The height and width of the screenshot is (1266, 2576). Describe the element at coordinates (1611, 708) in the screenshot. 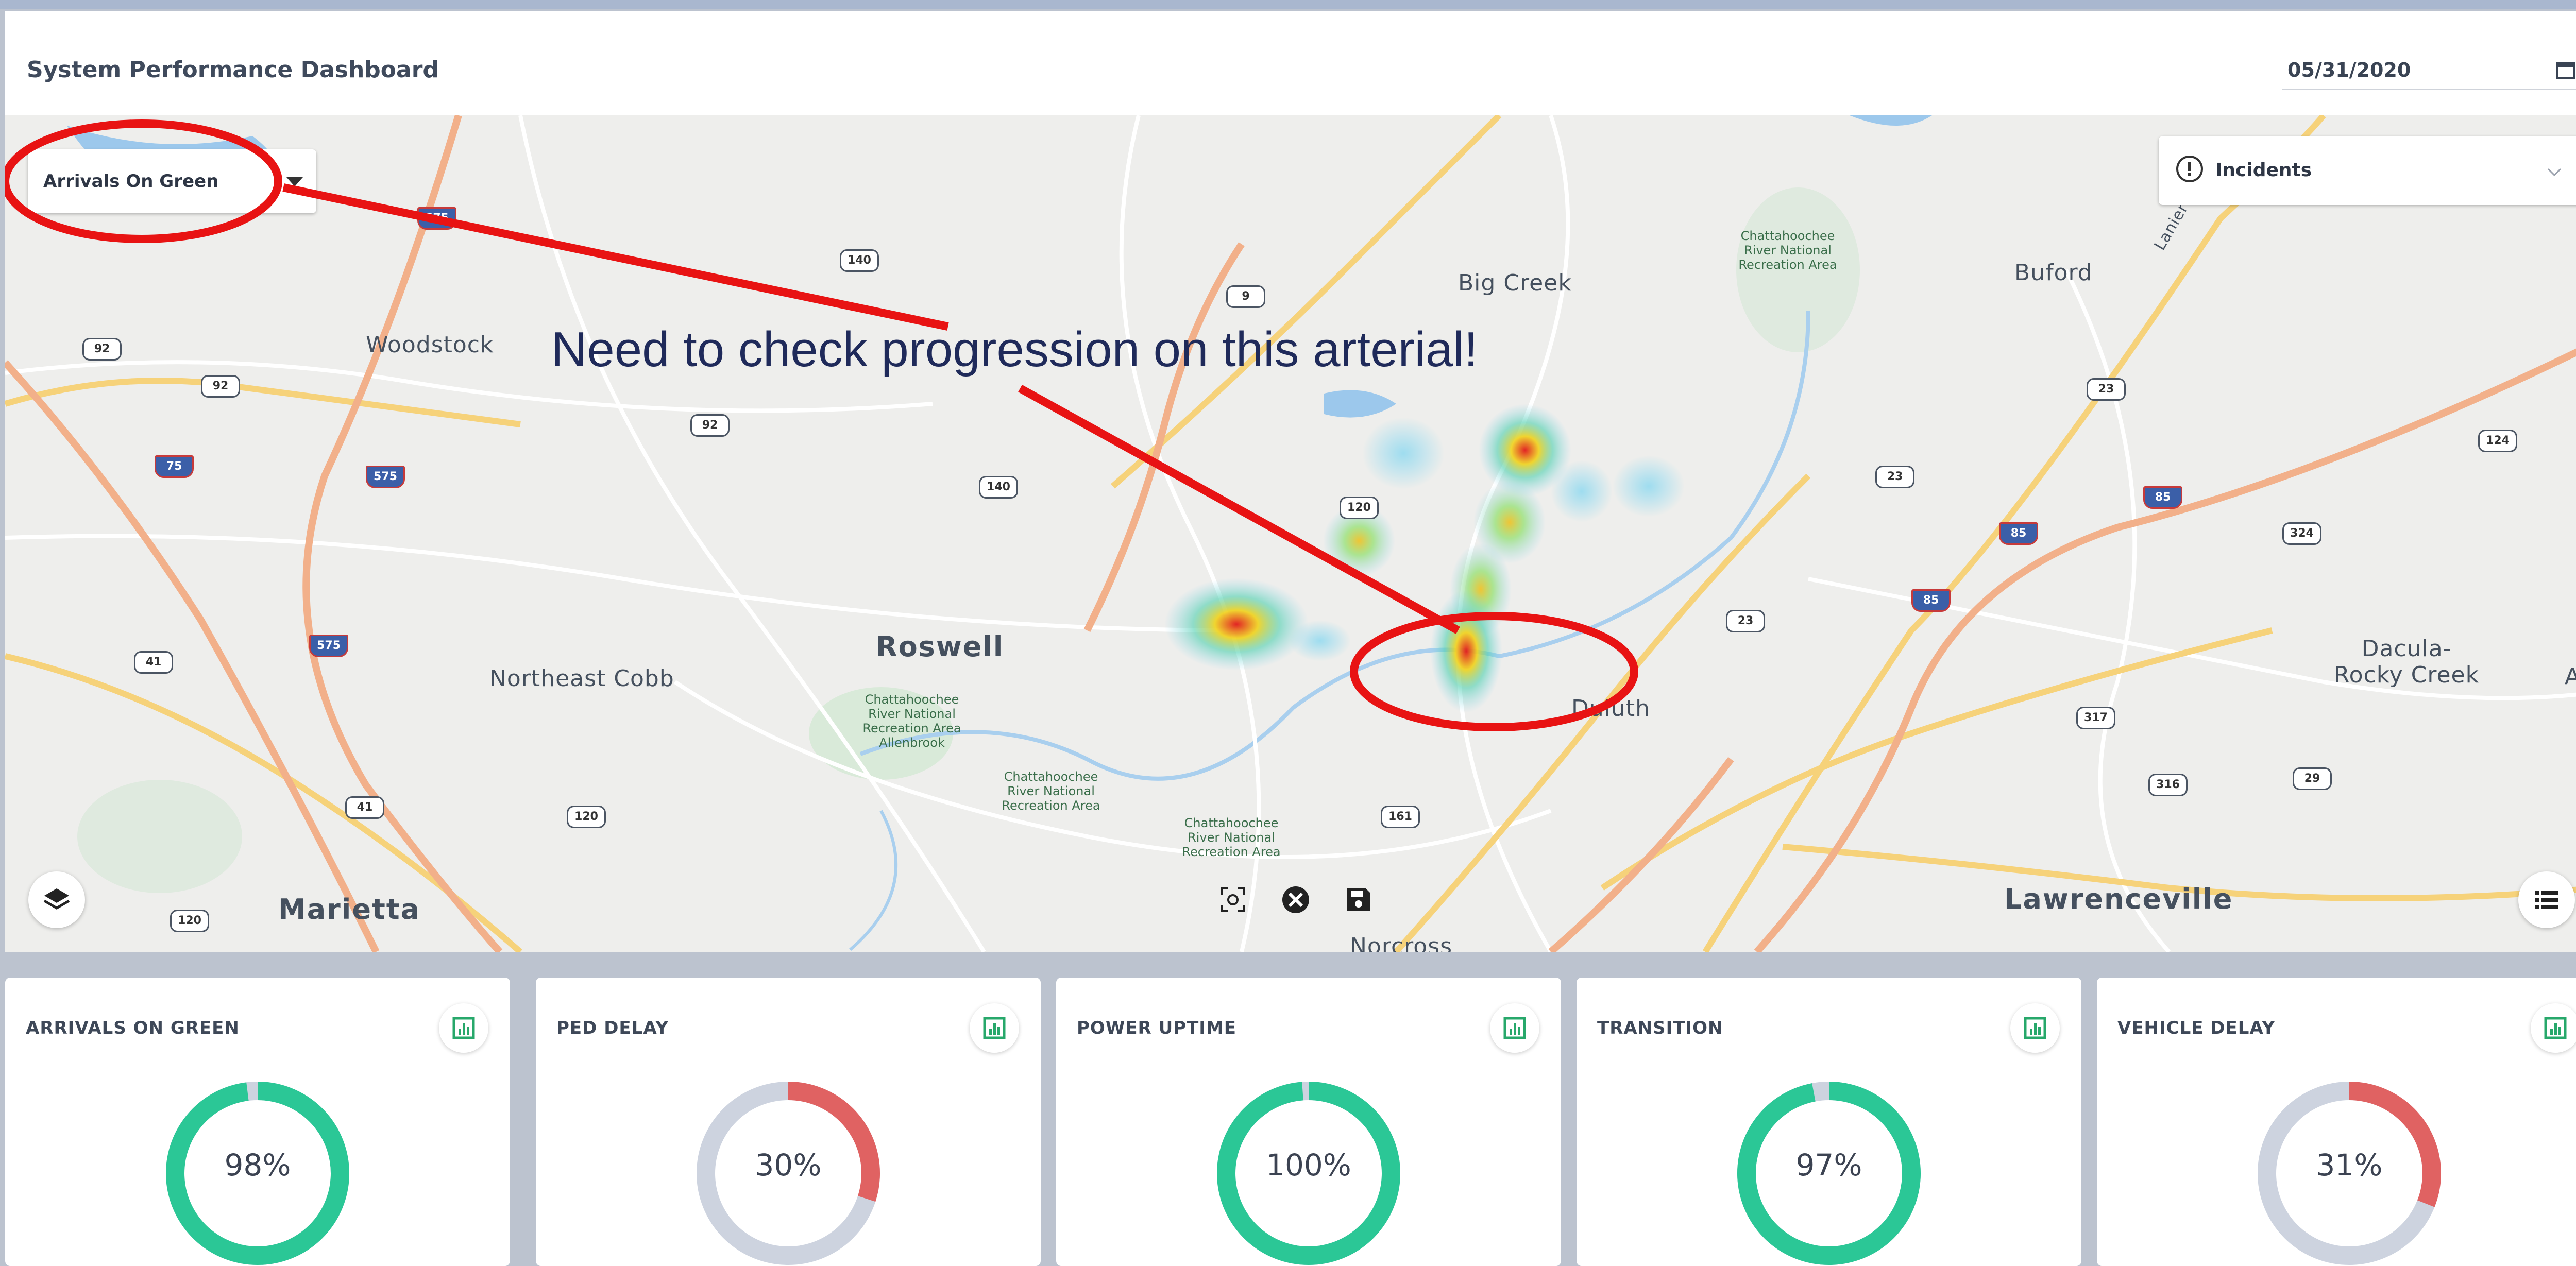

I see `place-duluth: Duluth` at that location.